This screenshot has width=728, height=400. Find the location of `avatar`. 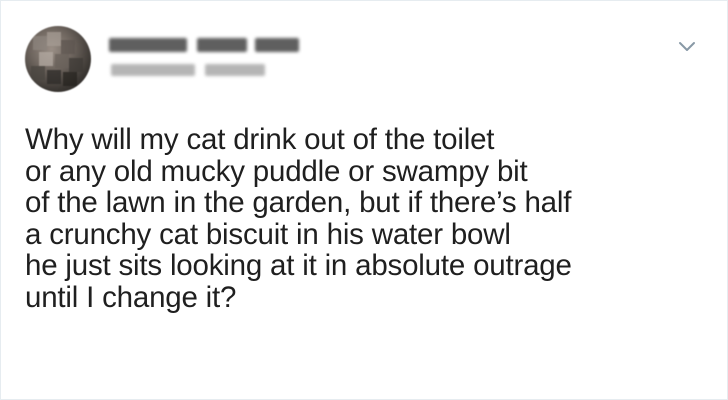

avatar is located at coordinates (58, 59).